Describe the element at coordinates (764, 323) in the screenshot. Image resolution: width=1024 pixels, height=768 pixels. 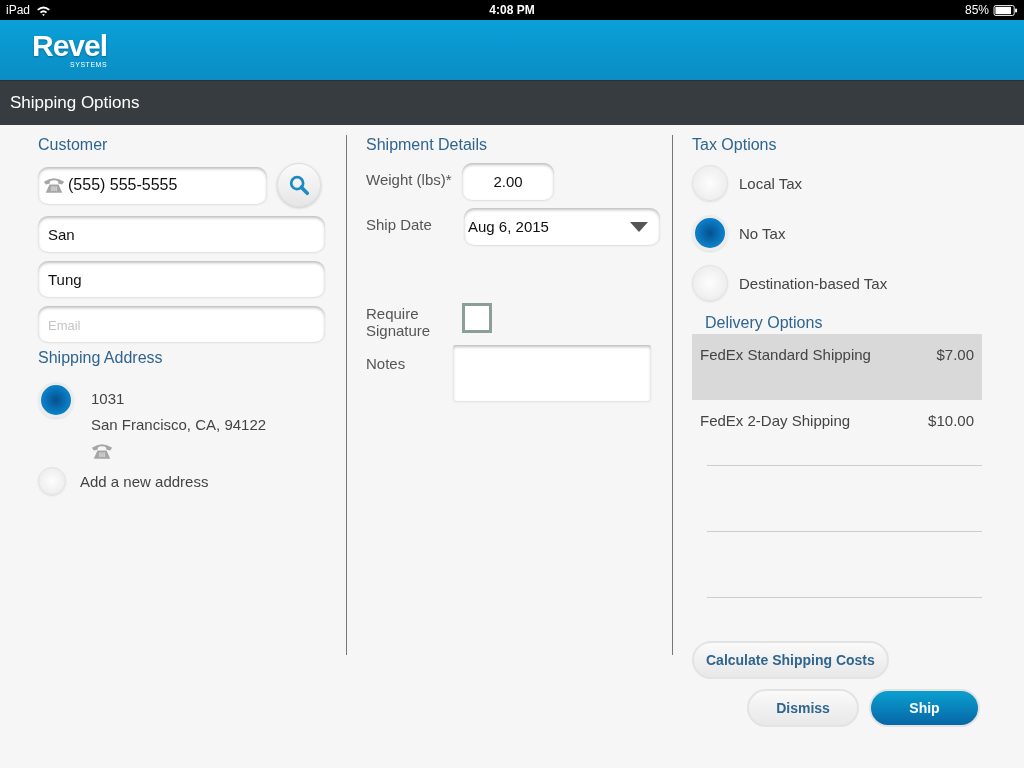
I see `section-heading: Delivery Options` at that location.